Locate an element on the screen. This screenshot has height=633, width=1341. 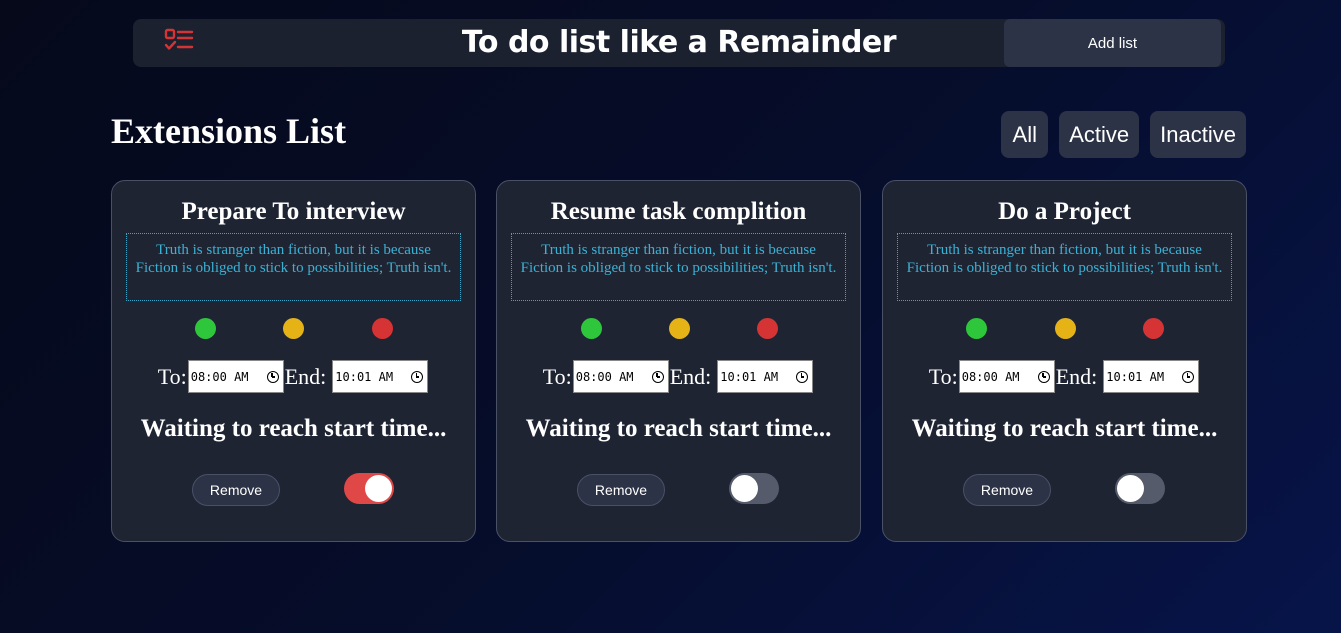
card-title: Prepare To interview is located at coordinates (293, 211).